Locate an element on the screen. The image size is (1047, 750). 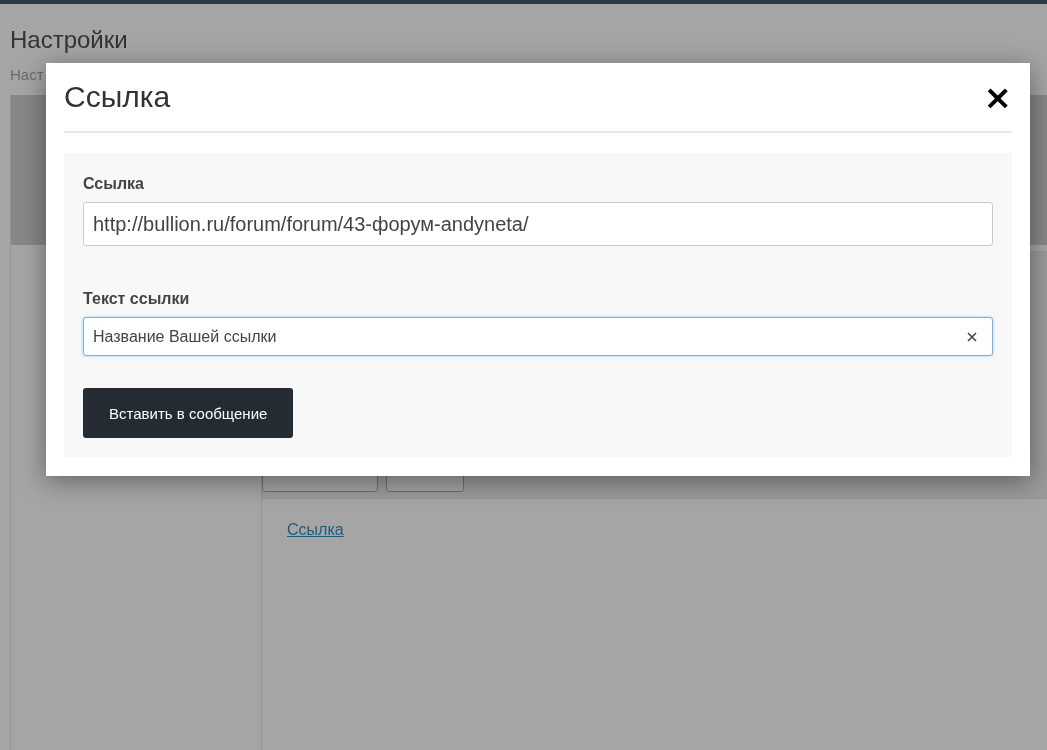
input-field: http://bullion.ru/forum/forum/43-форум-andyneta/ is located at coordinates (538, 224).